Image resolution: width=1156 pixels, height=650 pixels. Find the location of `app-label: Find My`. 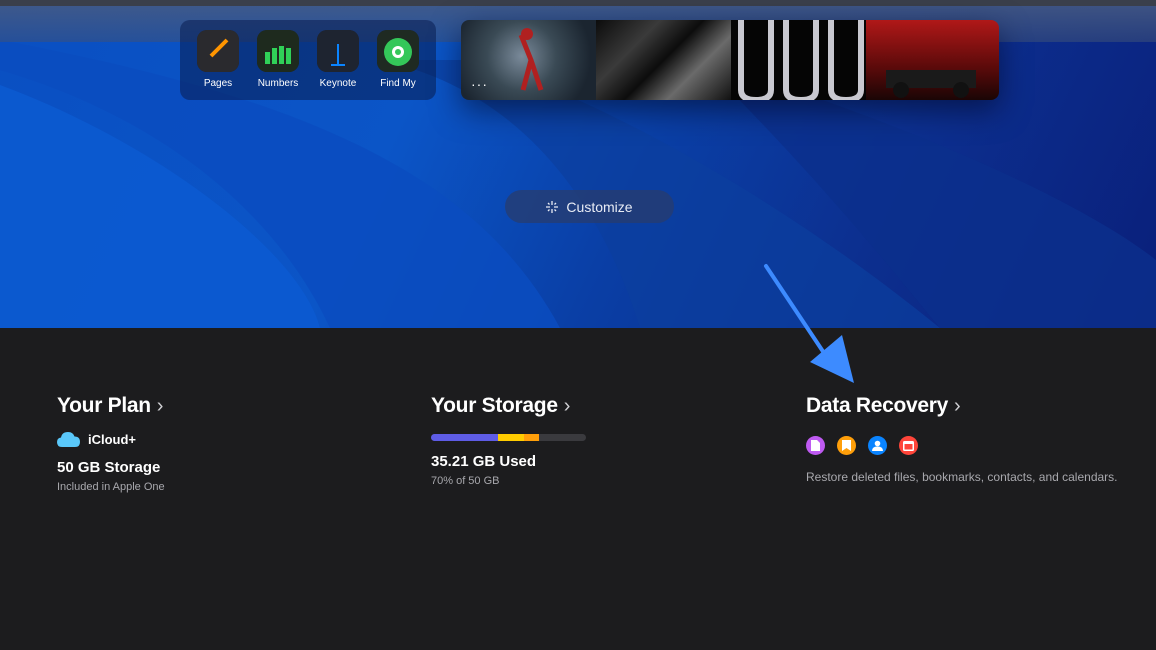

app-label: Find My is located at coordinates (398, 83).